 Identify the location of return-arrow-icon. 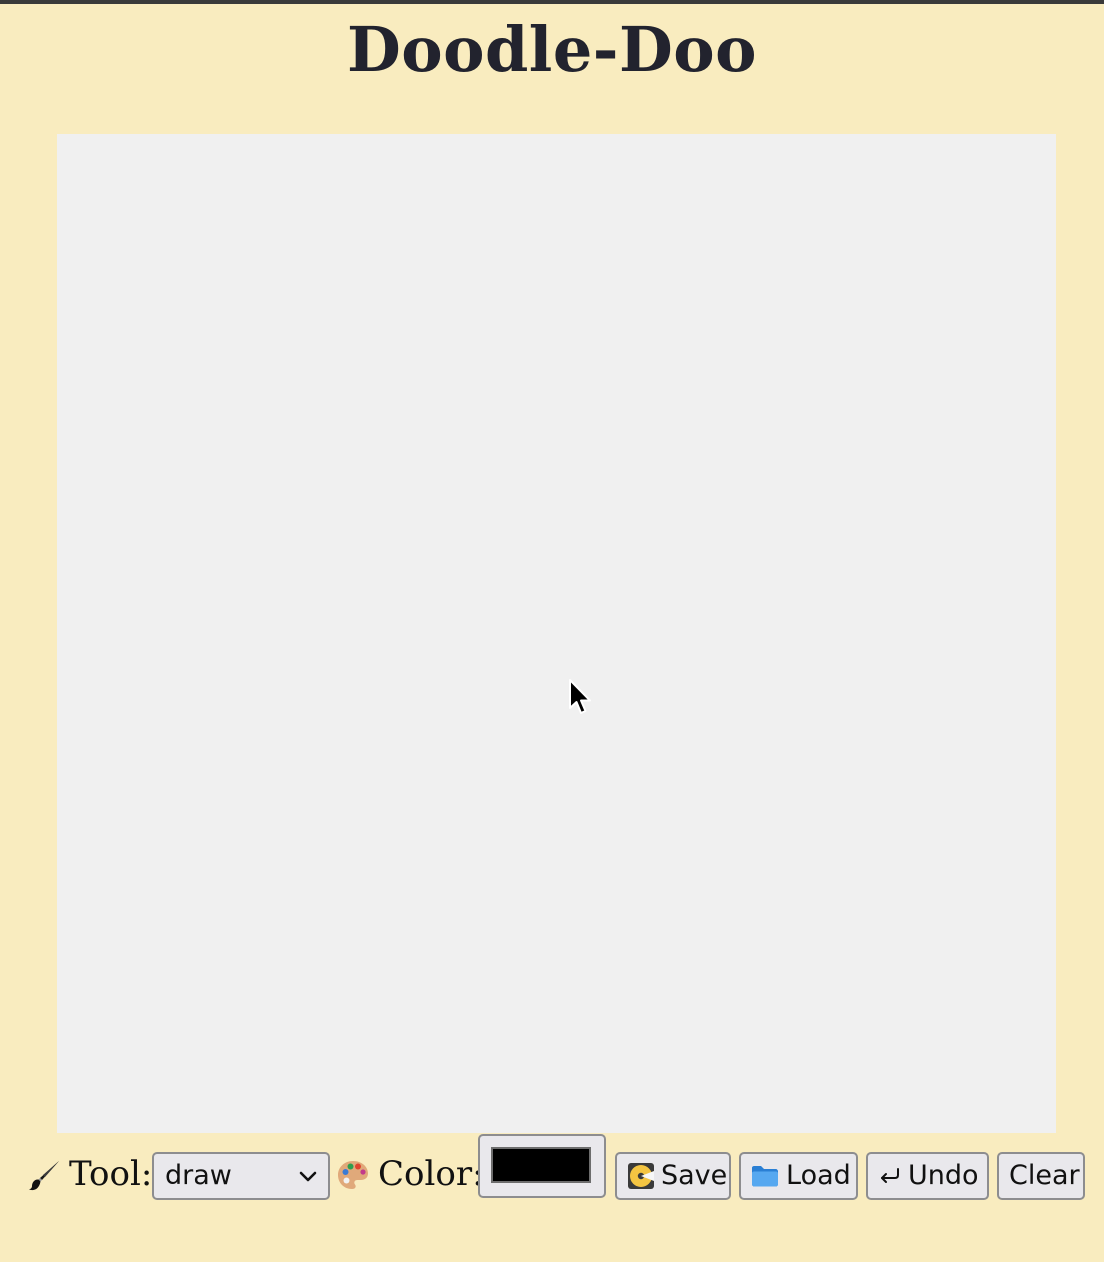
(890, 1175).